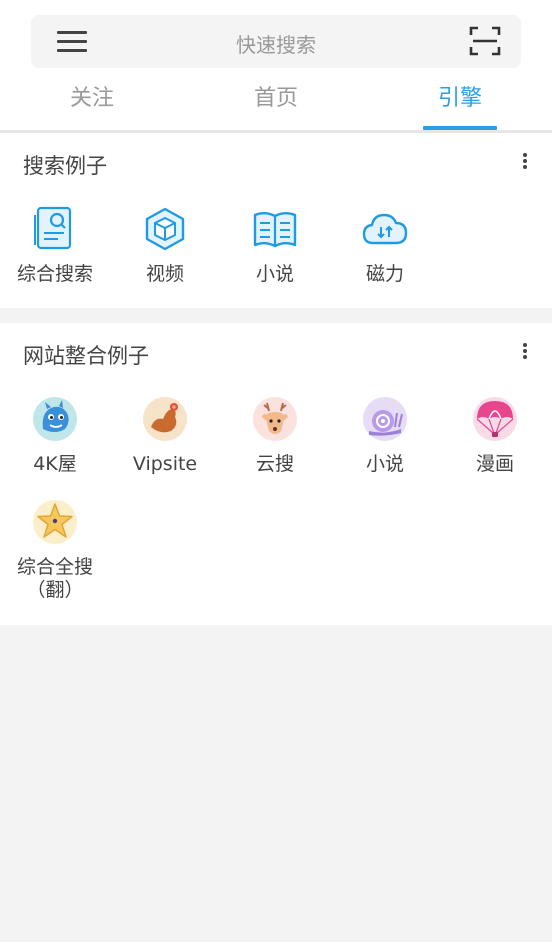  What do you see at coordinates (274, 464) in the screenshot?
I see `site-item-label: 云搜` at bounding box center [274, 464].